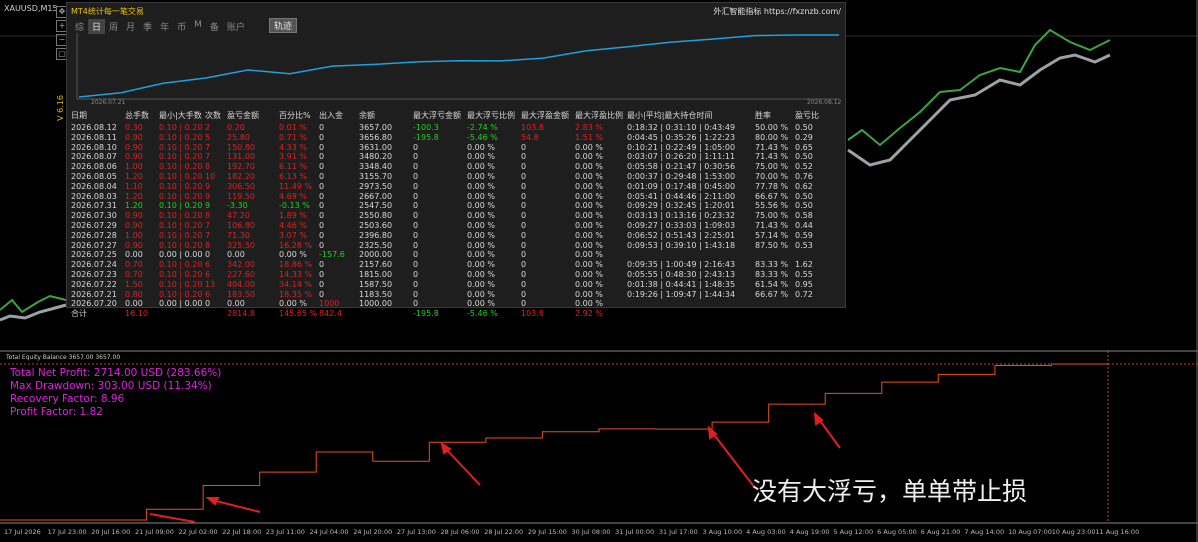  Describe the element at coordinates (293, 147) in the screenshot. I see `cell-pct: 4.33 %` at that location.